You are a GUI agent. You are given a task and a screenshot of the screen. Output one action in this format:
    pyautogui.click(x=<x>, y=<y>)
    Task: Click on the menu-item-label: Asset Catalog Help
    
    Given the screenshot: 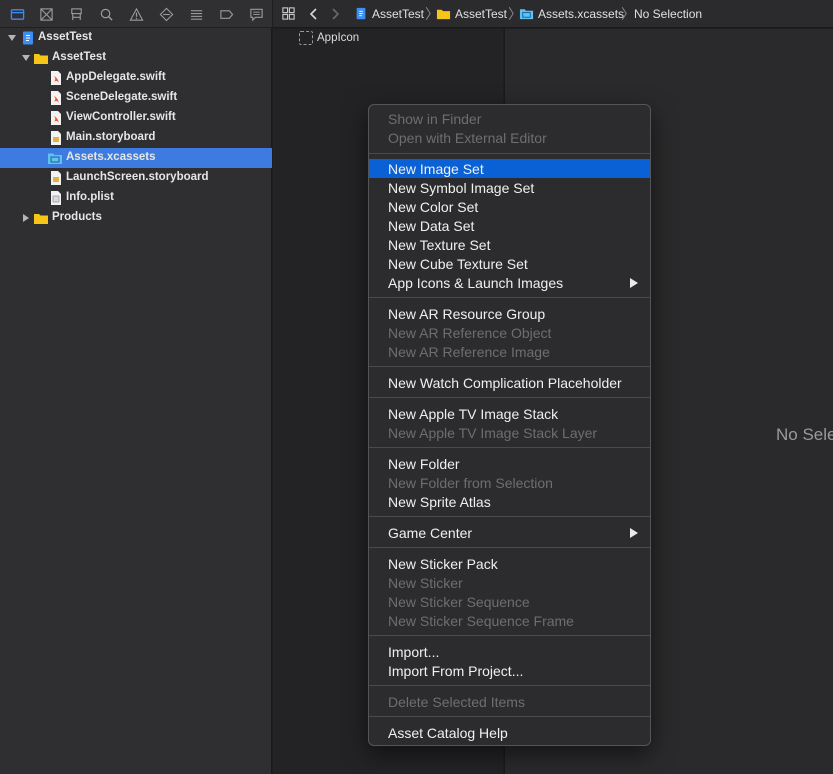 What is the action you would take?
    pyautogui.click(x=448, y=733)
    